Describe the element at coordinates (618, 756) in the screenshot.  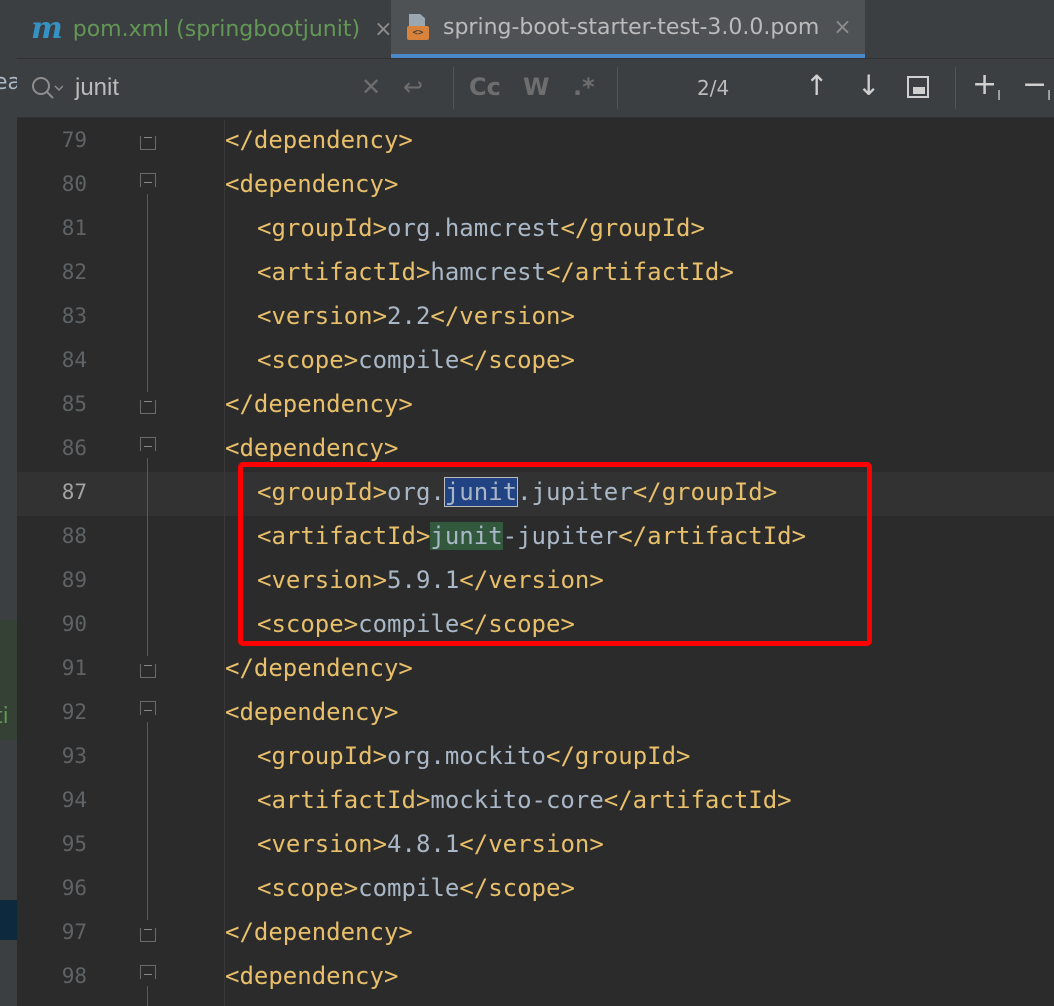
I see `xml-tag: </groupId>` at that location.